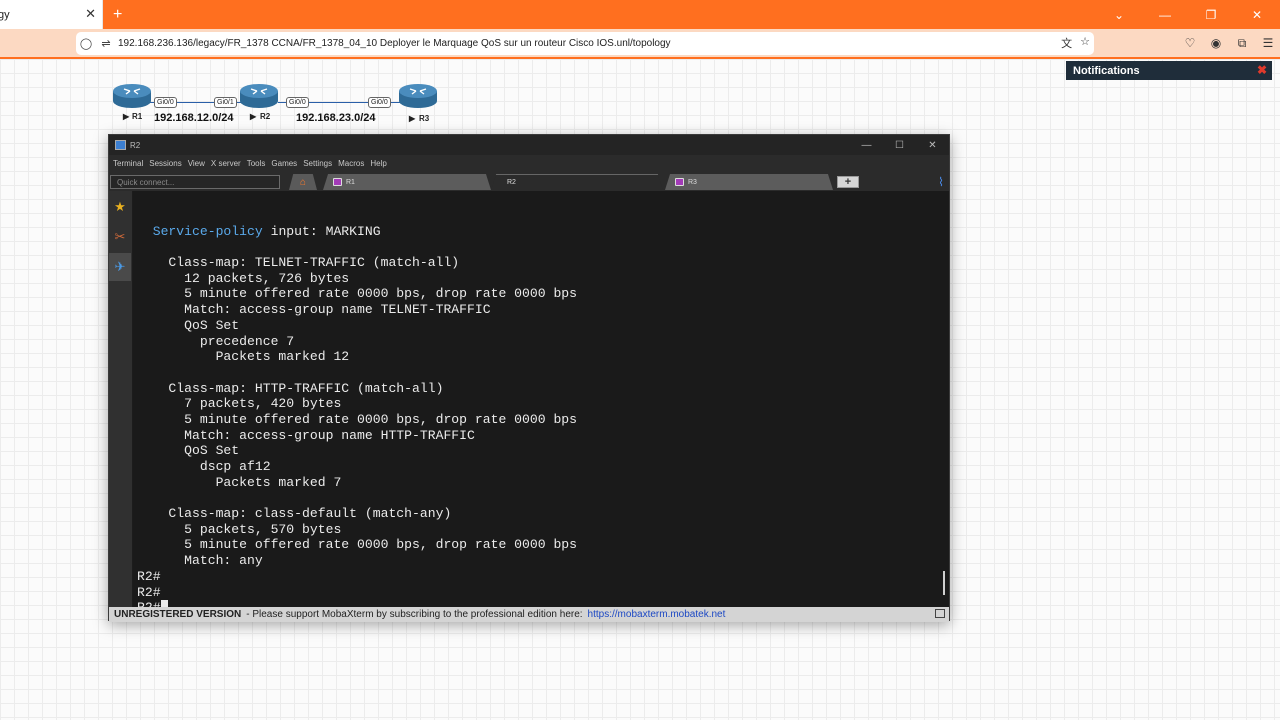 This screenshot has height=720, width=1280. Describe the element at coordinates (226, 163) in the screenshot. I see `menu-item-xserver: X server` at that location.